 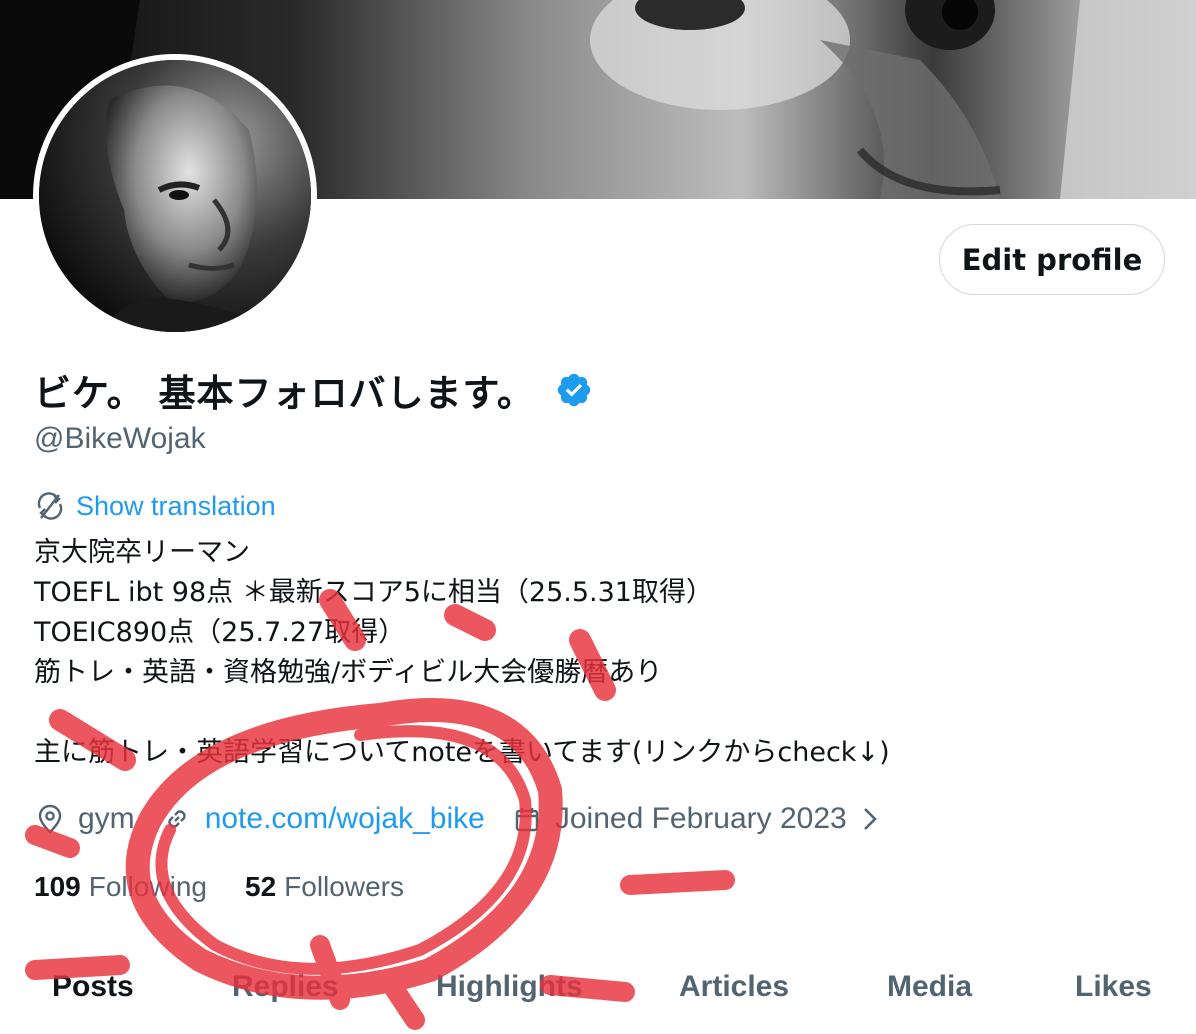 I want to click on link-icon, so click(x=177, y=819).